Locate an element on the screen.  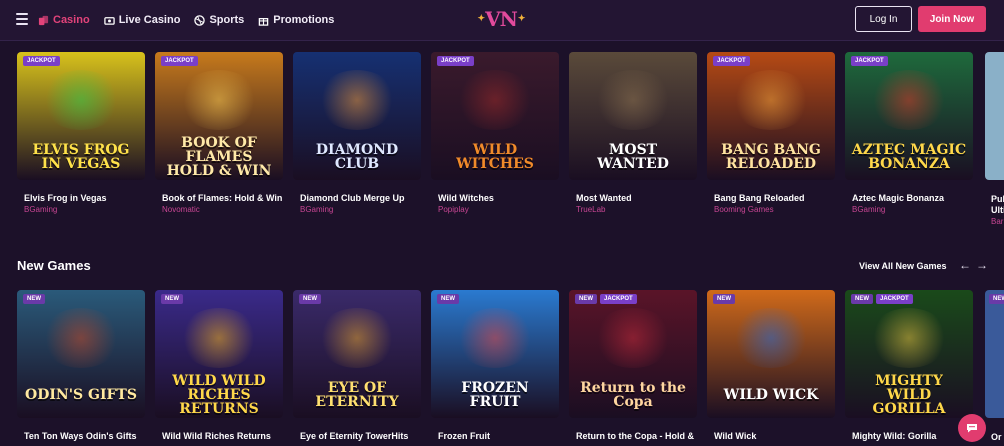
game-thumbnail: MIGHTY WILD GORILLA NEW JACKPOT is located at coordinates (909, 354).